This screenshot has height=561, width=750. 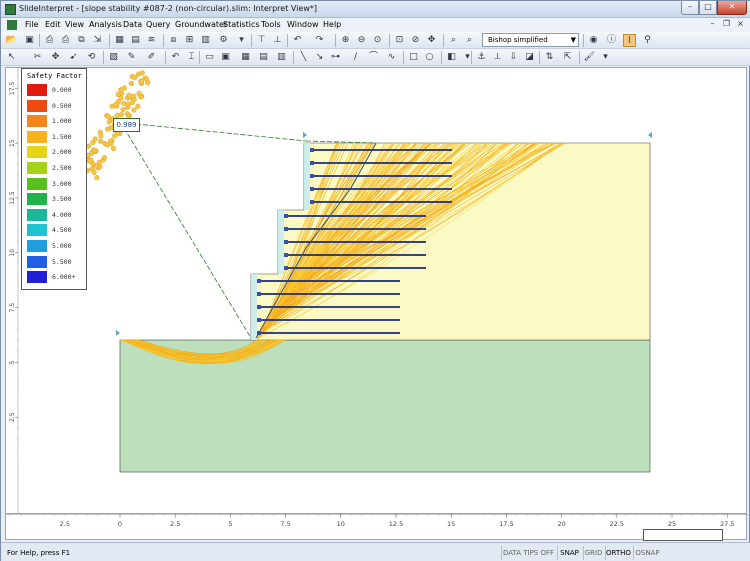 What do you see at coordinates (373, 57) in the screenshot?
I see `arc-icon: ⌒` at bounding box center [373, 57].